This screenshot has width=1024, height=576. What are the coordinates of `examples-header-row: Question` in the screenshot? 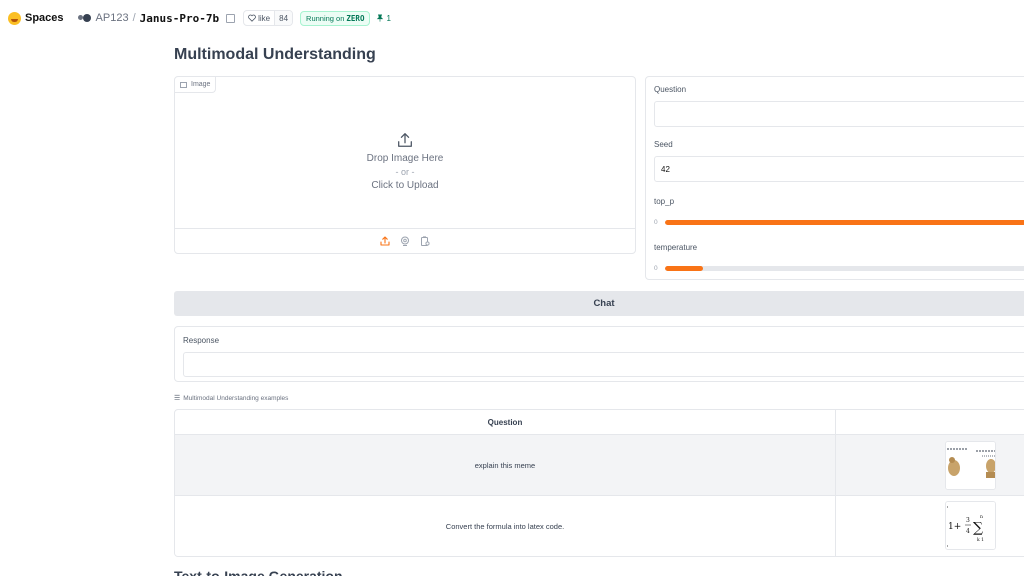 It's located at (599, 422).